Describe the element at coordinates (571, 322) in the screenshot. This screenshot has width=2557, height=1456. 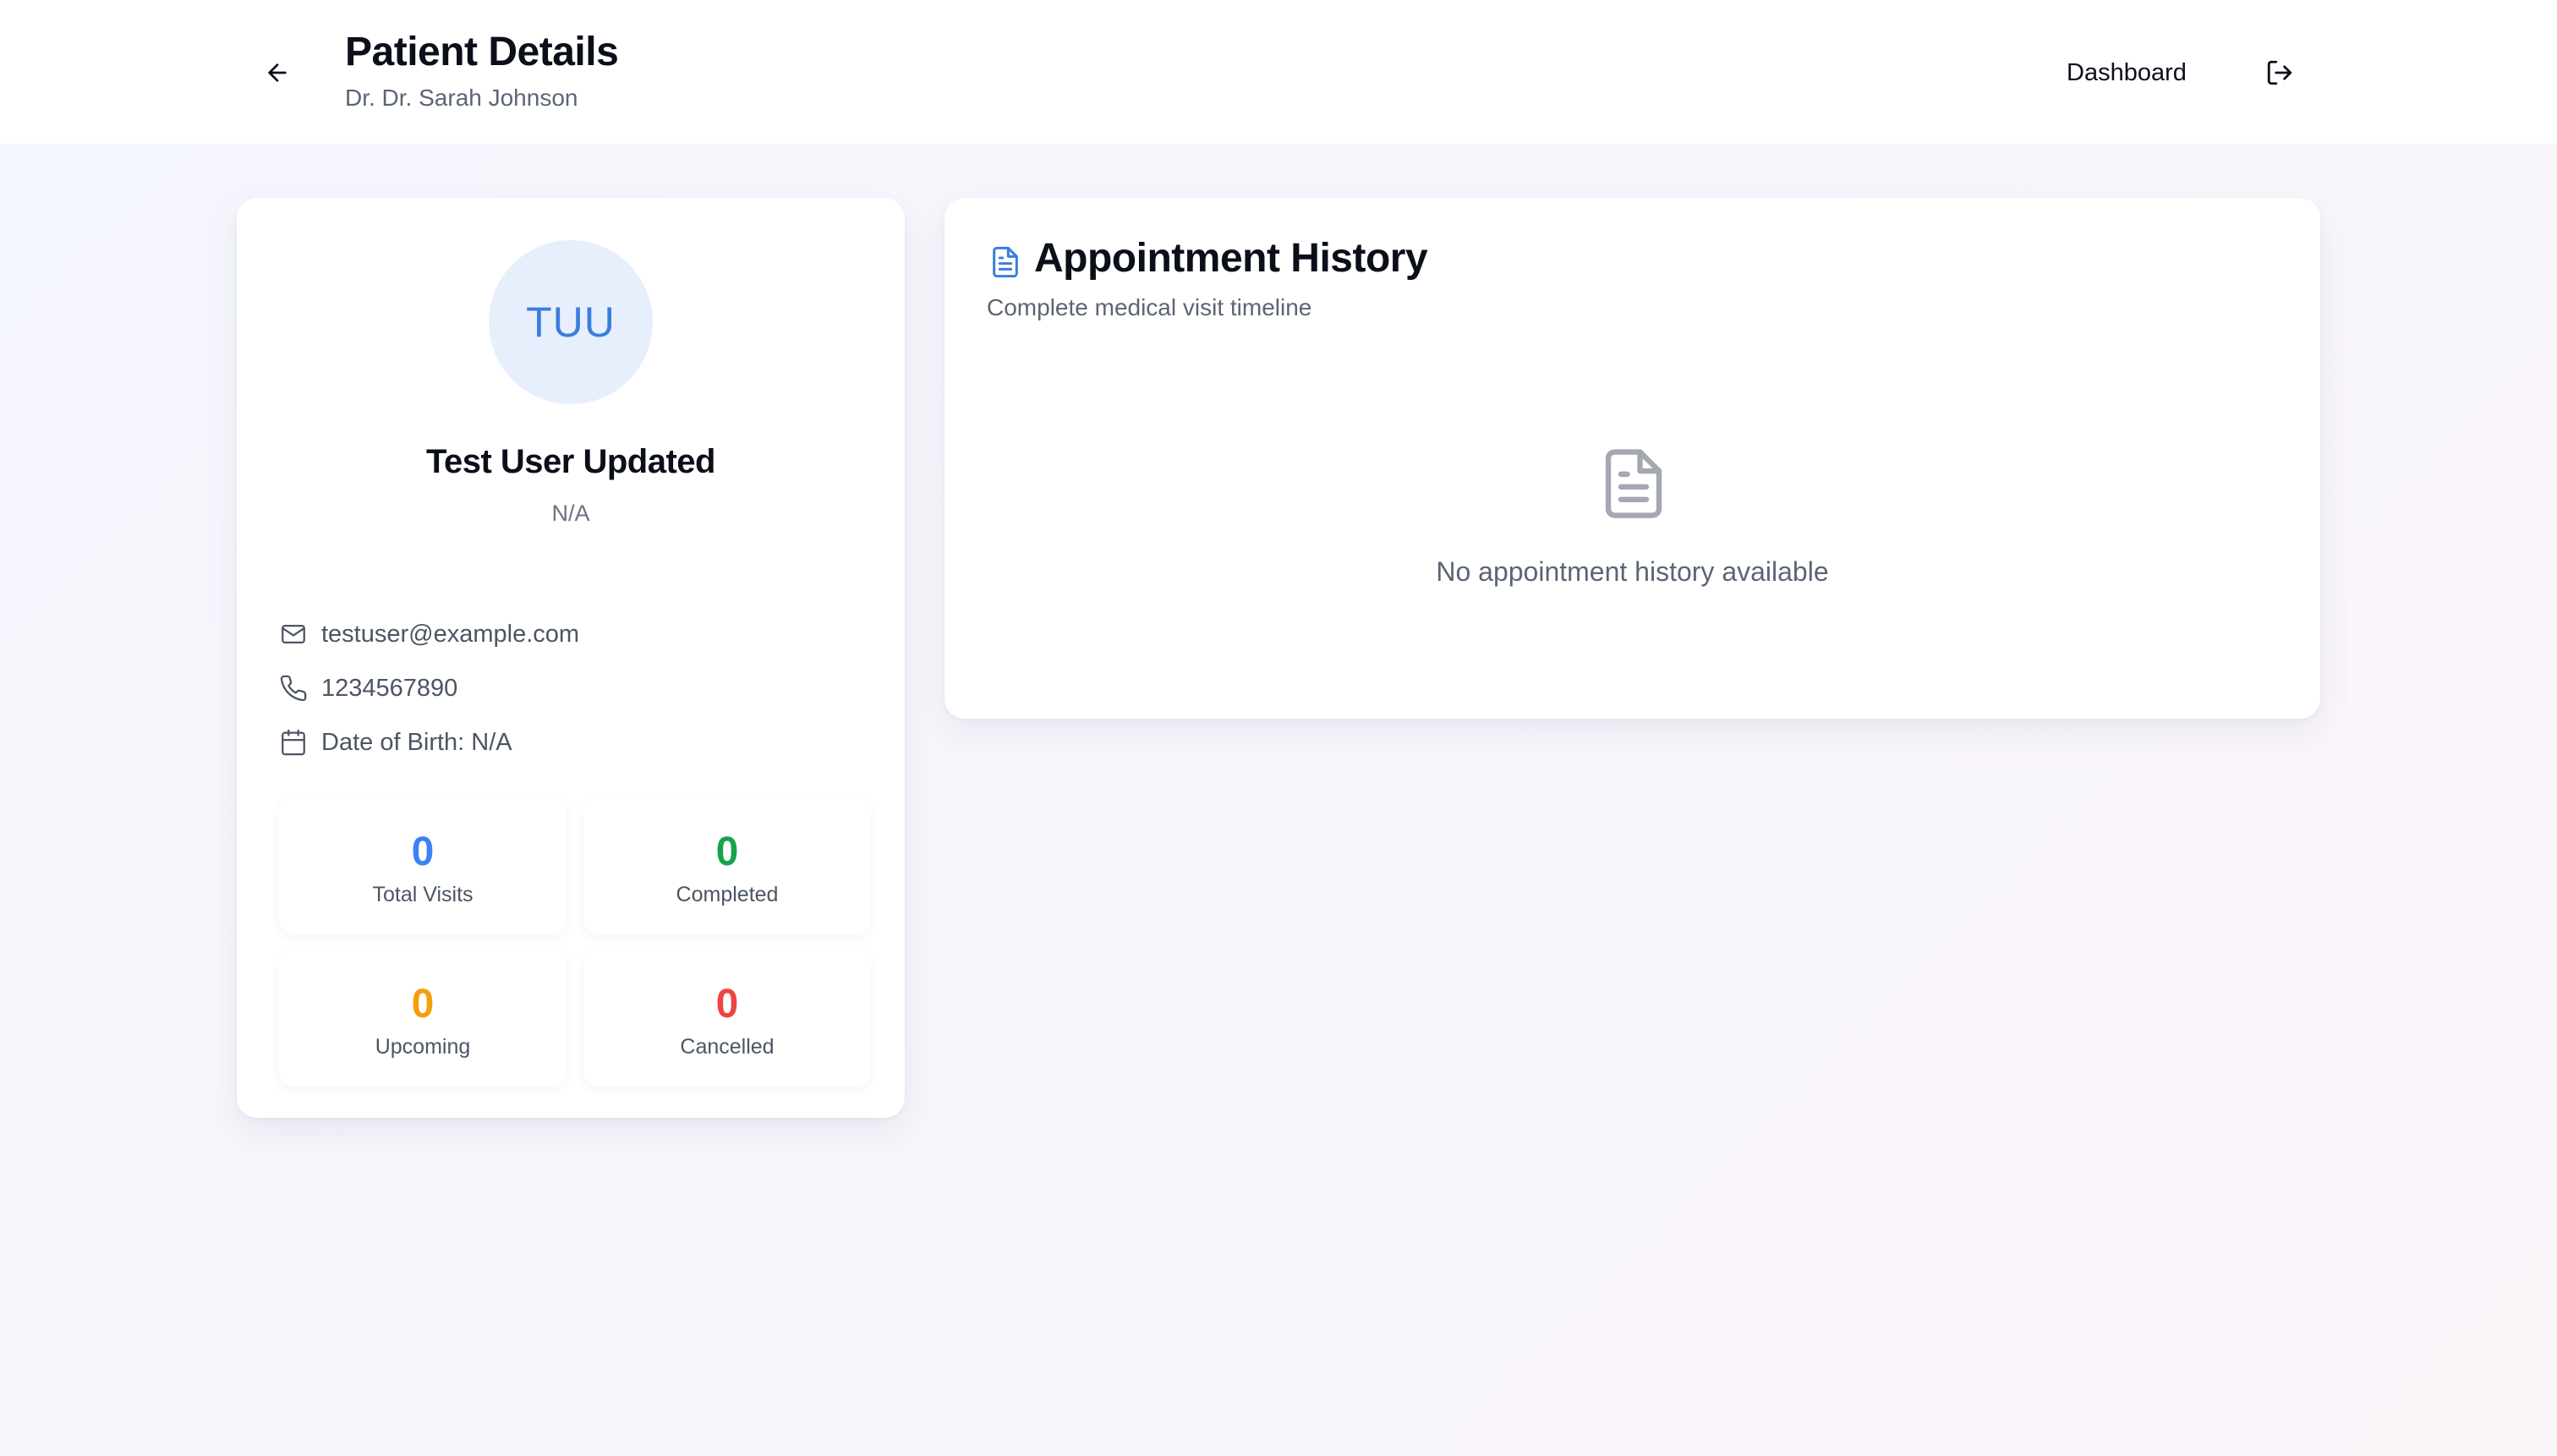
I see `avatar: TUU` at that location.